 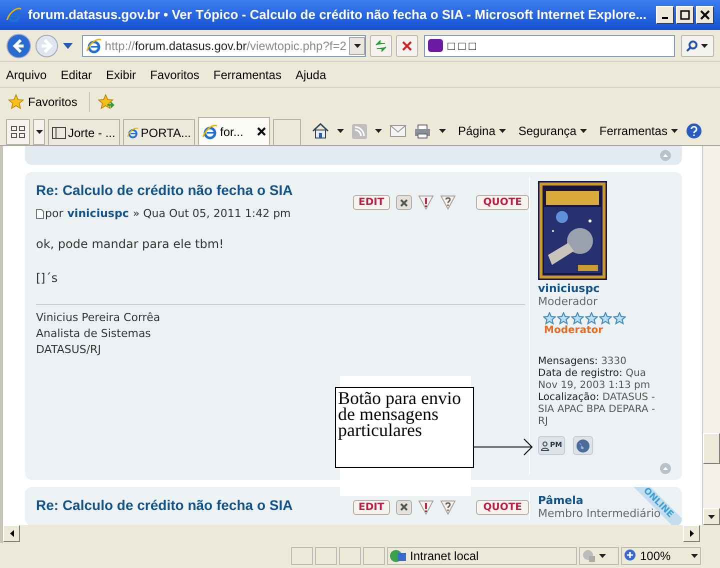 What do you see at coordinates (76, 75) in the screenshot?
I see `menu-item: Editar` at bounding box center [76, 75].